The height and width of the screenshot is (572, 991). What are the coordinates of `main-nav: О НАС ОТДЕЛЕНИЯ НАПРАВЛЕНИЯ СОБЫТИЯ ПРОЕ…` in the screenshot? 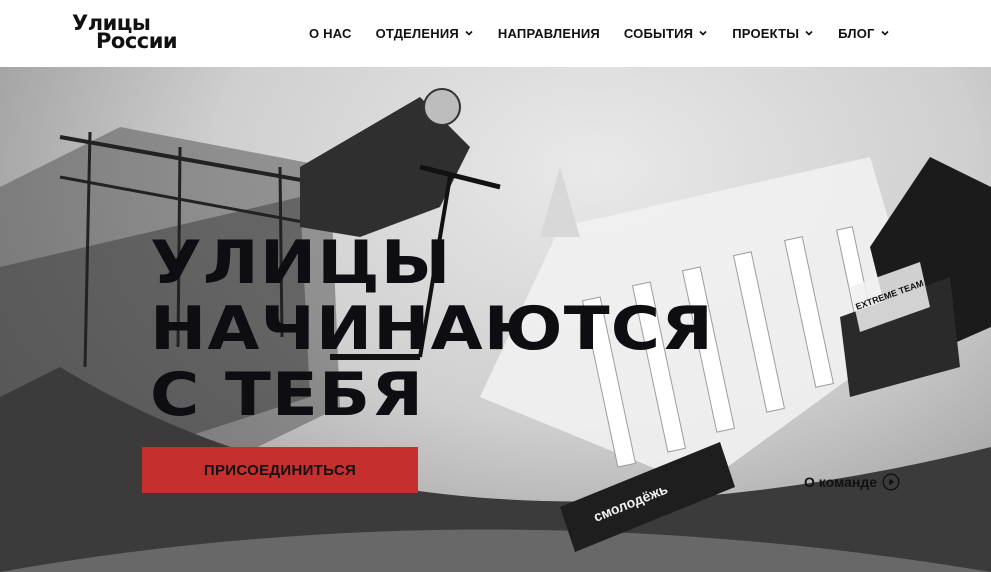 It's located at (599, 33).